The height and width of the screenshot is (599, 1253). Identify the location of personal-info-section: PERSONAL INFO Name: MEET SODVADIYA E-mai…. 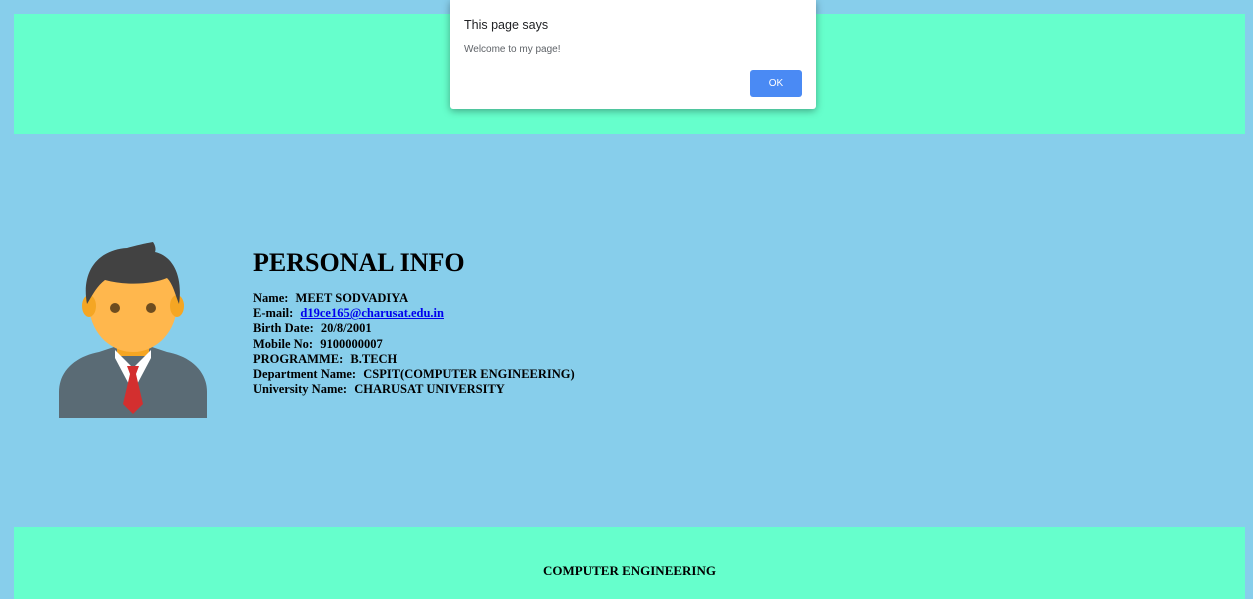
(553, 322).